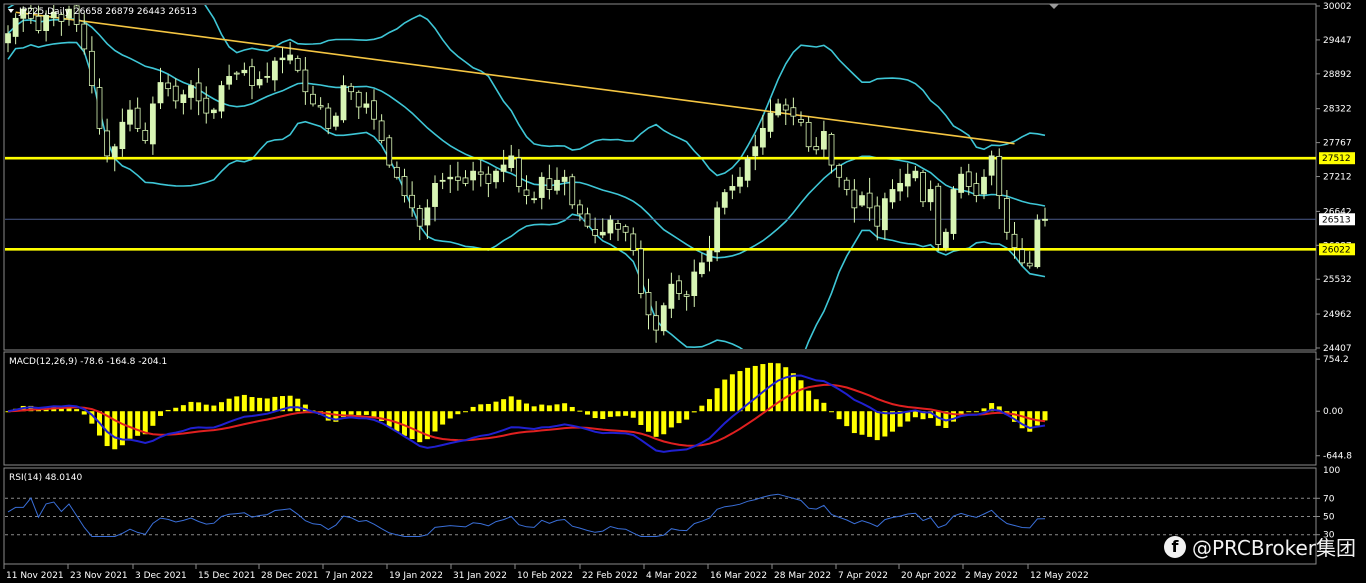 The height and width of the screenshot is (583, 1366). I want to click on rsi-tick-label: 70, so click(1329, 499).